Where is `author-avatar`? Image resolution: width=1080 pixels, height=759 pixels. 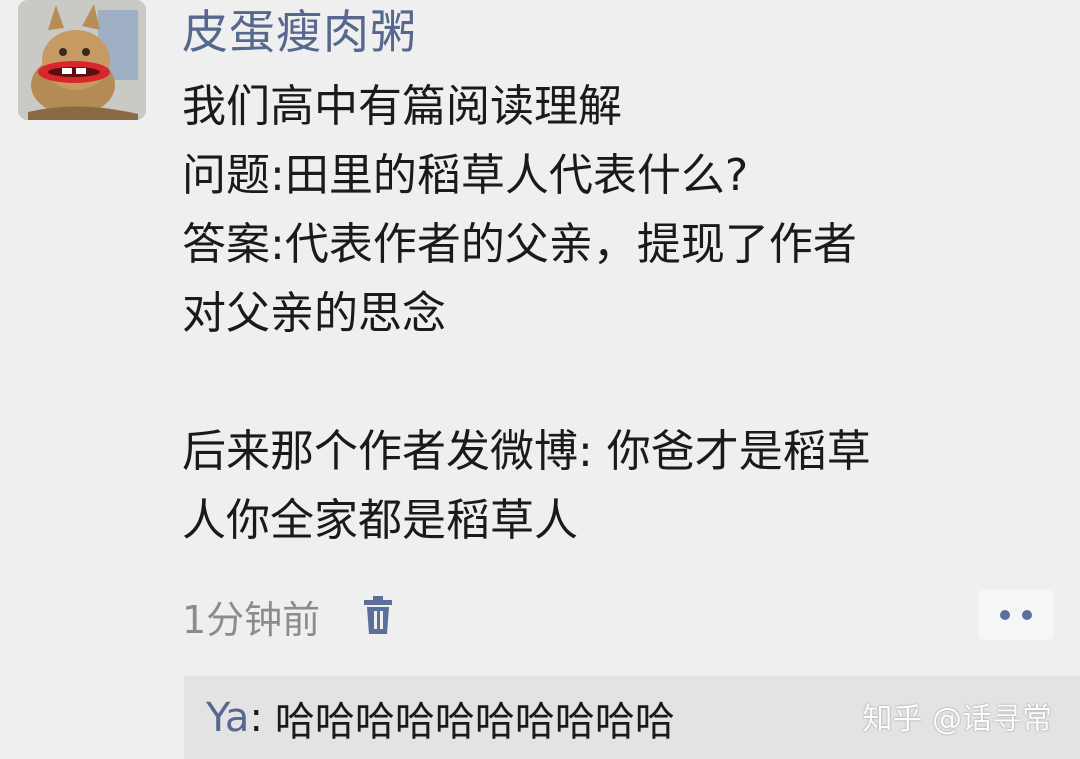
author-avatar is located at coordinates (82, 60).